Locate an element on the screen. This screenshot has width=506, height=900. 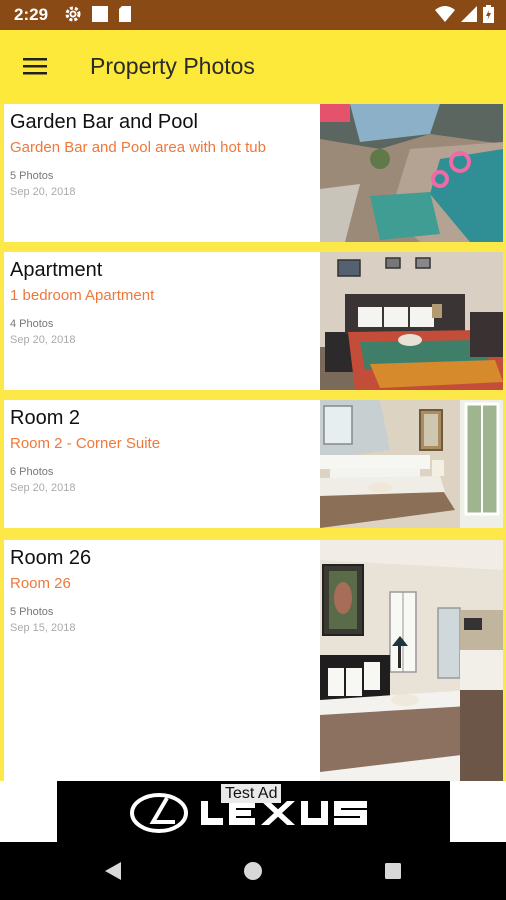
signal-icon is located at coordinates (469, 16).